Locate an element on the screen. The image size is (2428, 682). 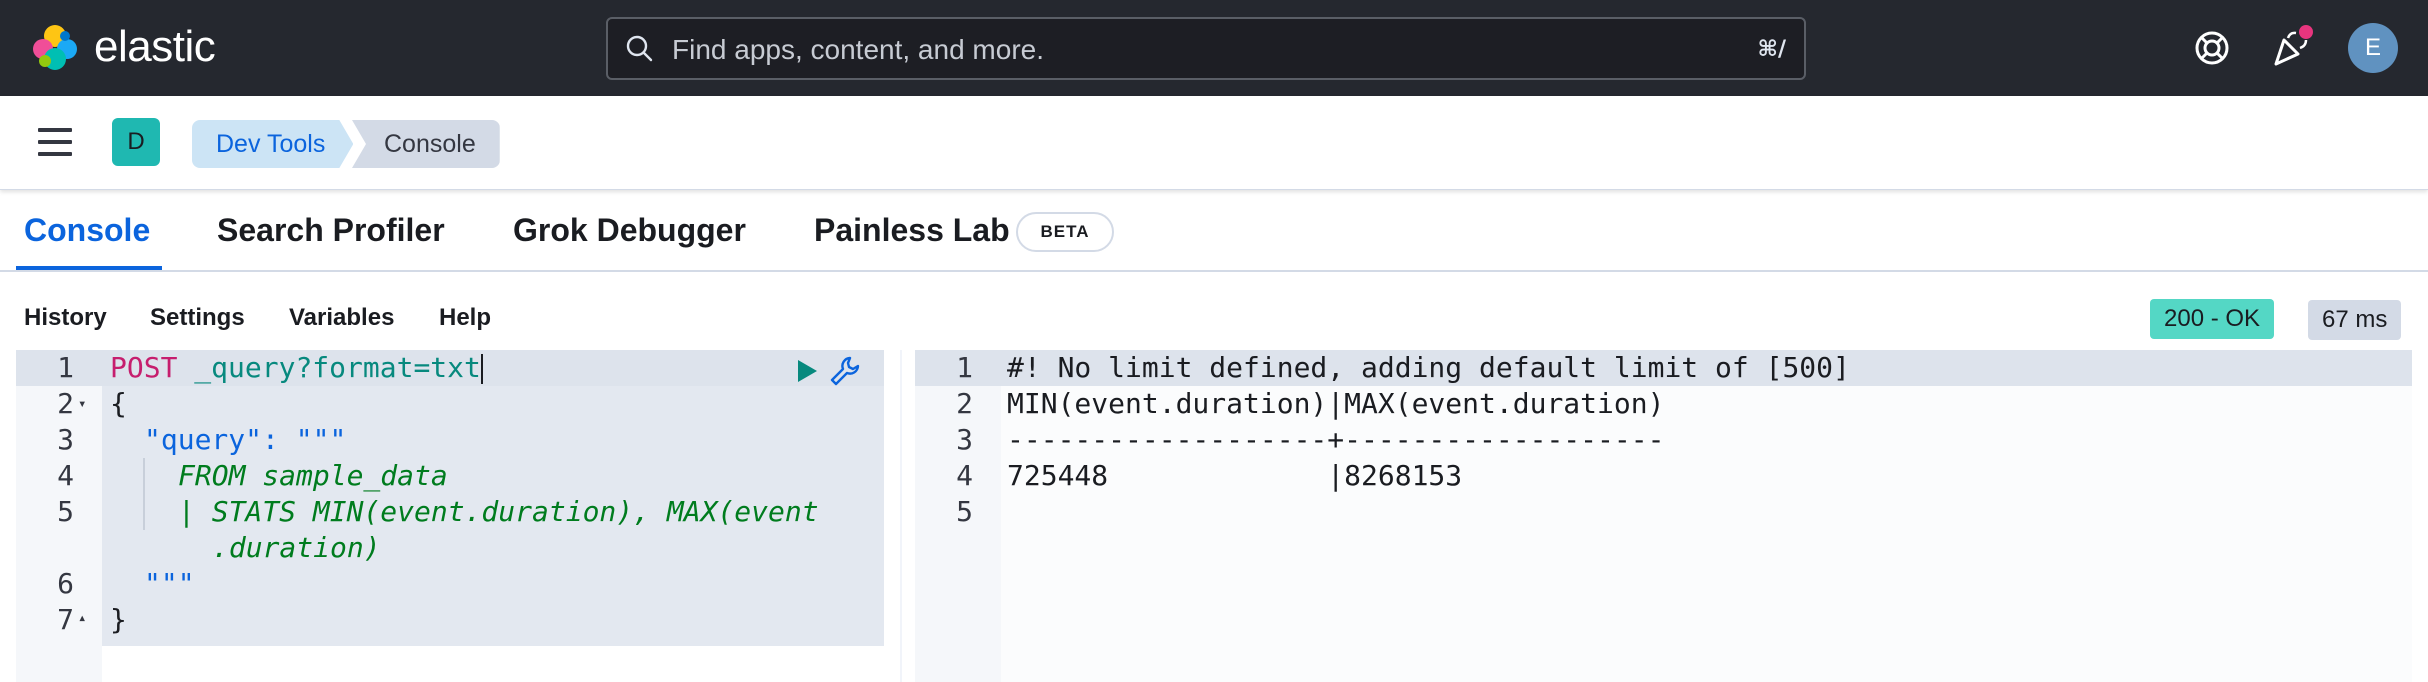
request-line-3: "query": """ is located at coordinates (245, 440).